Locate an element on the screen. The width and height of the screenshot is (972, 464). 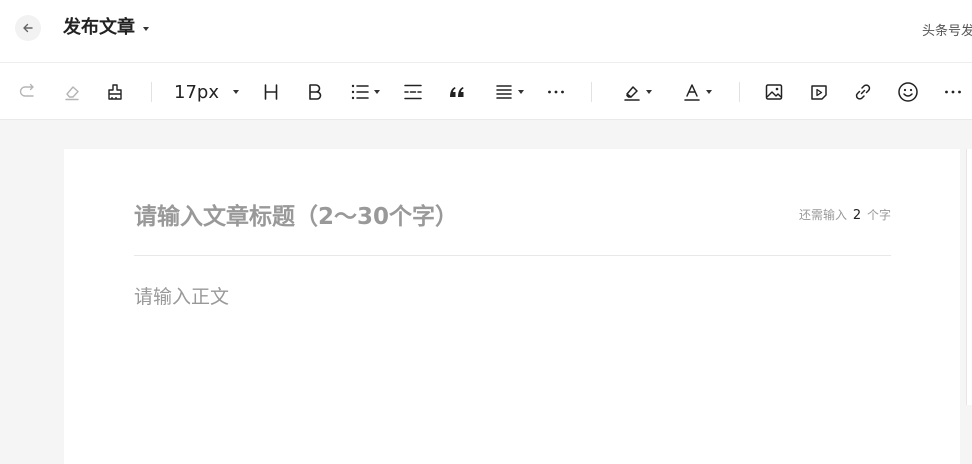
arrow-left-icon is located at coordinates (28, 28).